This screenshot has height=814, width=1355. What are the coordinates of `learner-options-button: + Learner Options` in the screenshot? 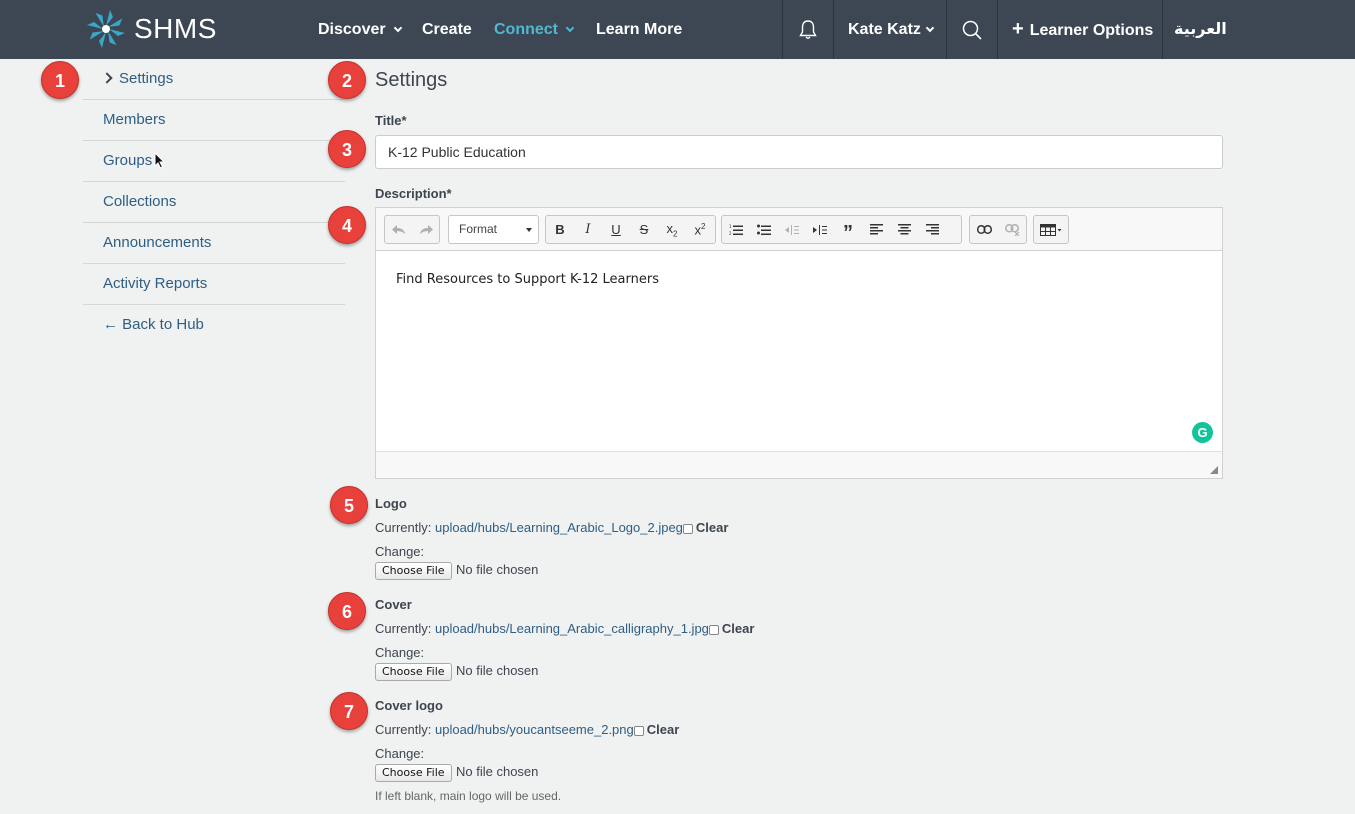 It's located at (1082, 29).